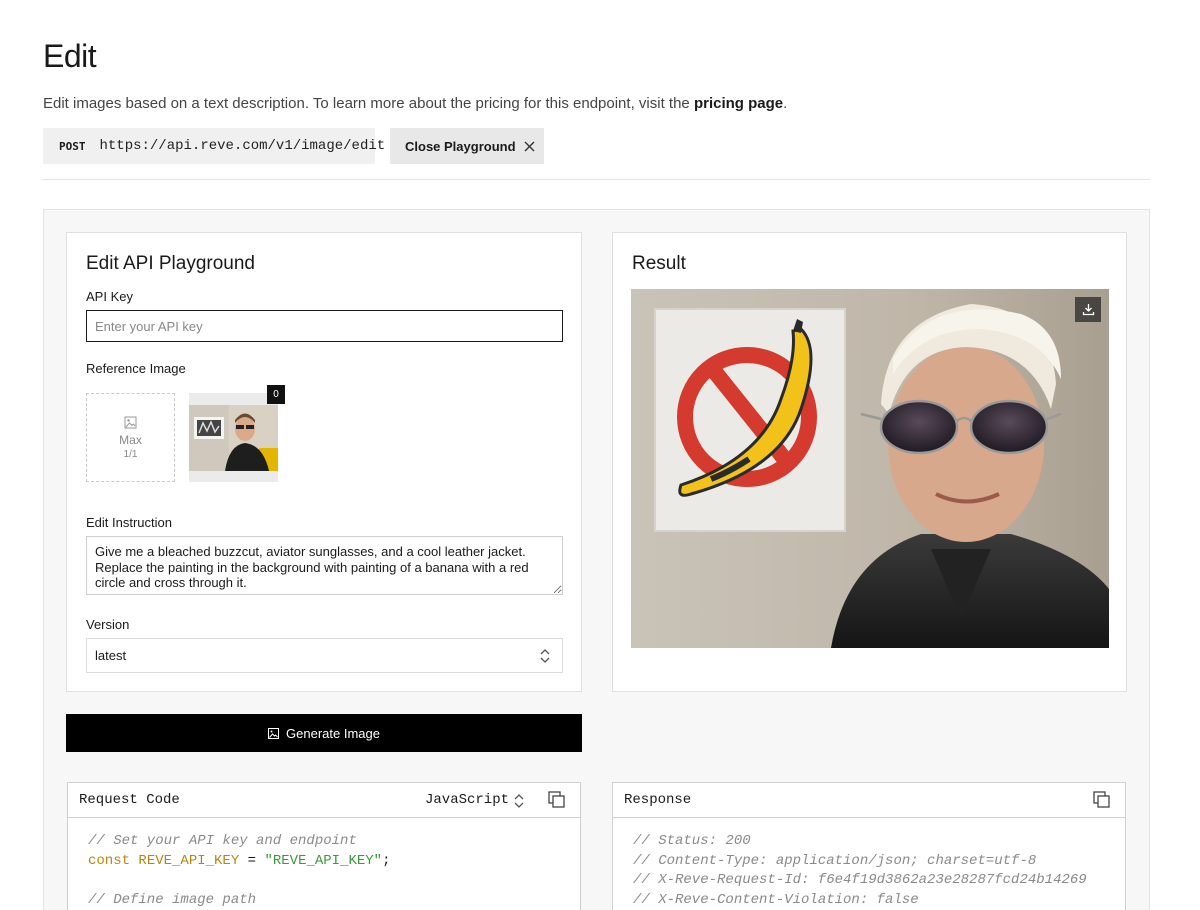  I want to click on code-semicolon: ;, so click(386, 860).